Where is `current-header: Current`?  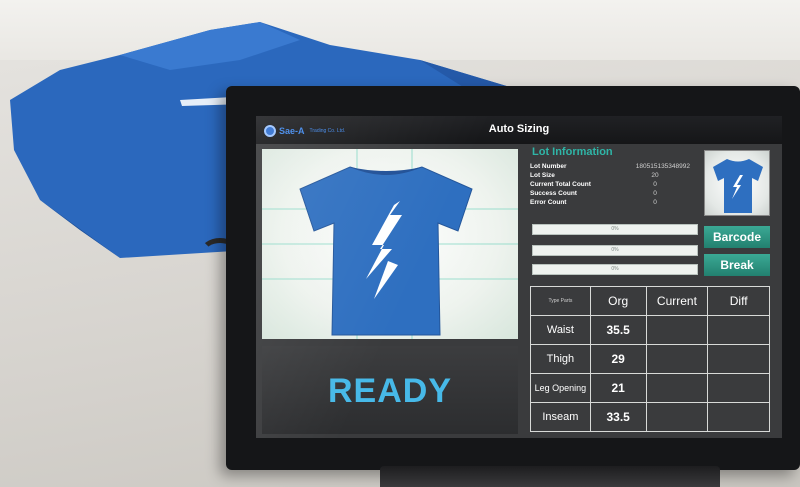
current-header: Current is located at coordinates (677, 301).